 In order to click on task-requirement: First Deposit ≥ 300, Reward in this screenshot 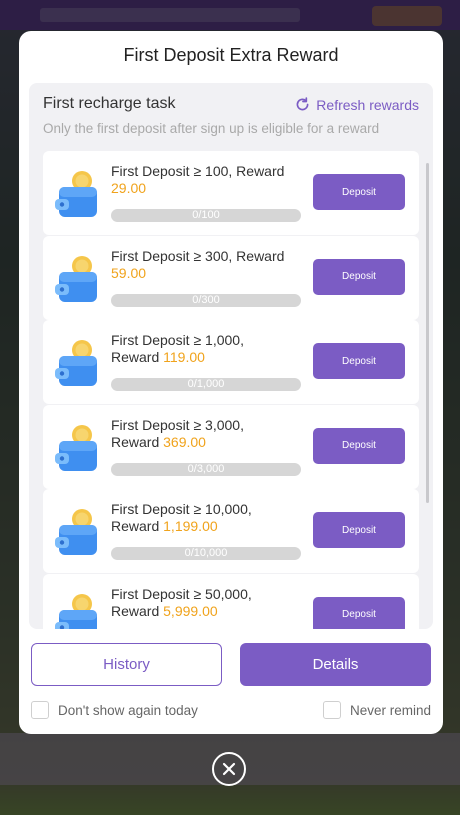, I will do `click(198, 255)`.